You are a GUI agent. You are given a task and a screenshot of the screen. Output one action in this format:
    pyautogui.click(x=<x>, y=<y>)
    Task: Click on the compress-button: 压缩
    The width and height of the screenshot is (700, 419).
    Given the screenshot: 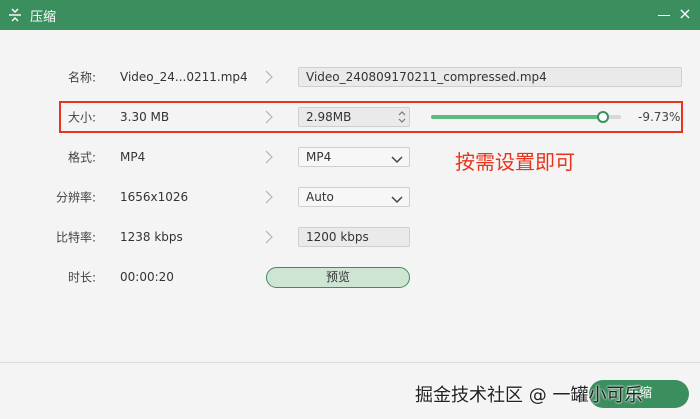 What is the action you would take?
    pyautogui.click(x=639, y=394)
    